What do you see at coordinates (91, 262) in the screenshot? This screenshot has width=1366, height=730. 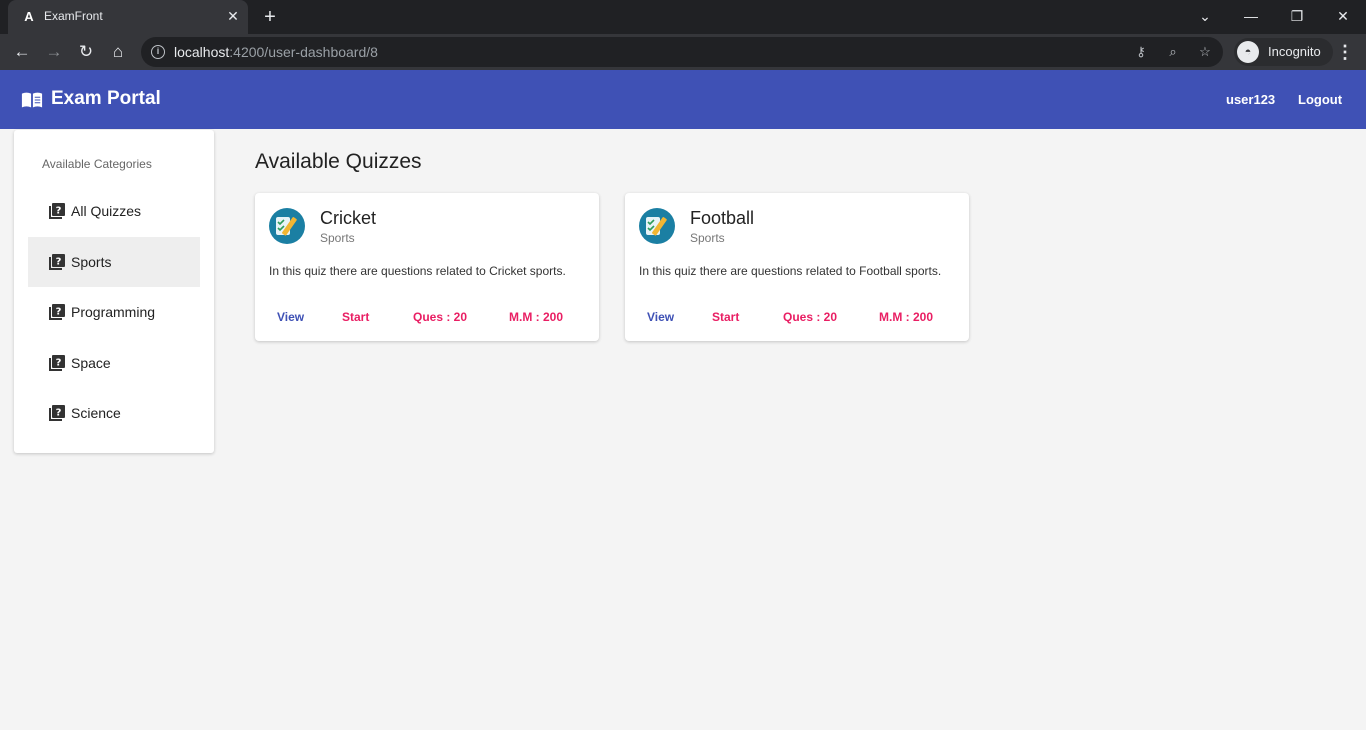 I see `sidebar-item-label: Sports` at bounding box center [91, 262].